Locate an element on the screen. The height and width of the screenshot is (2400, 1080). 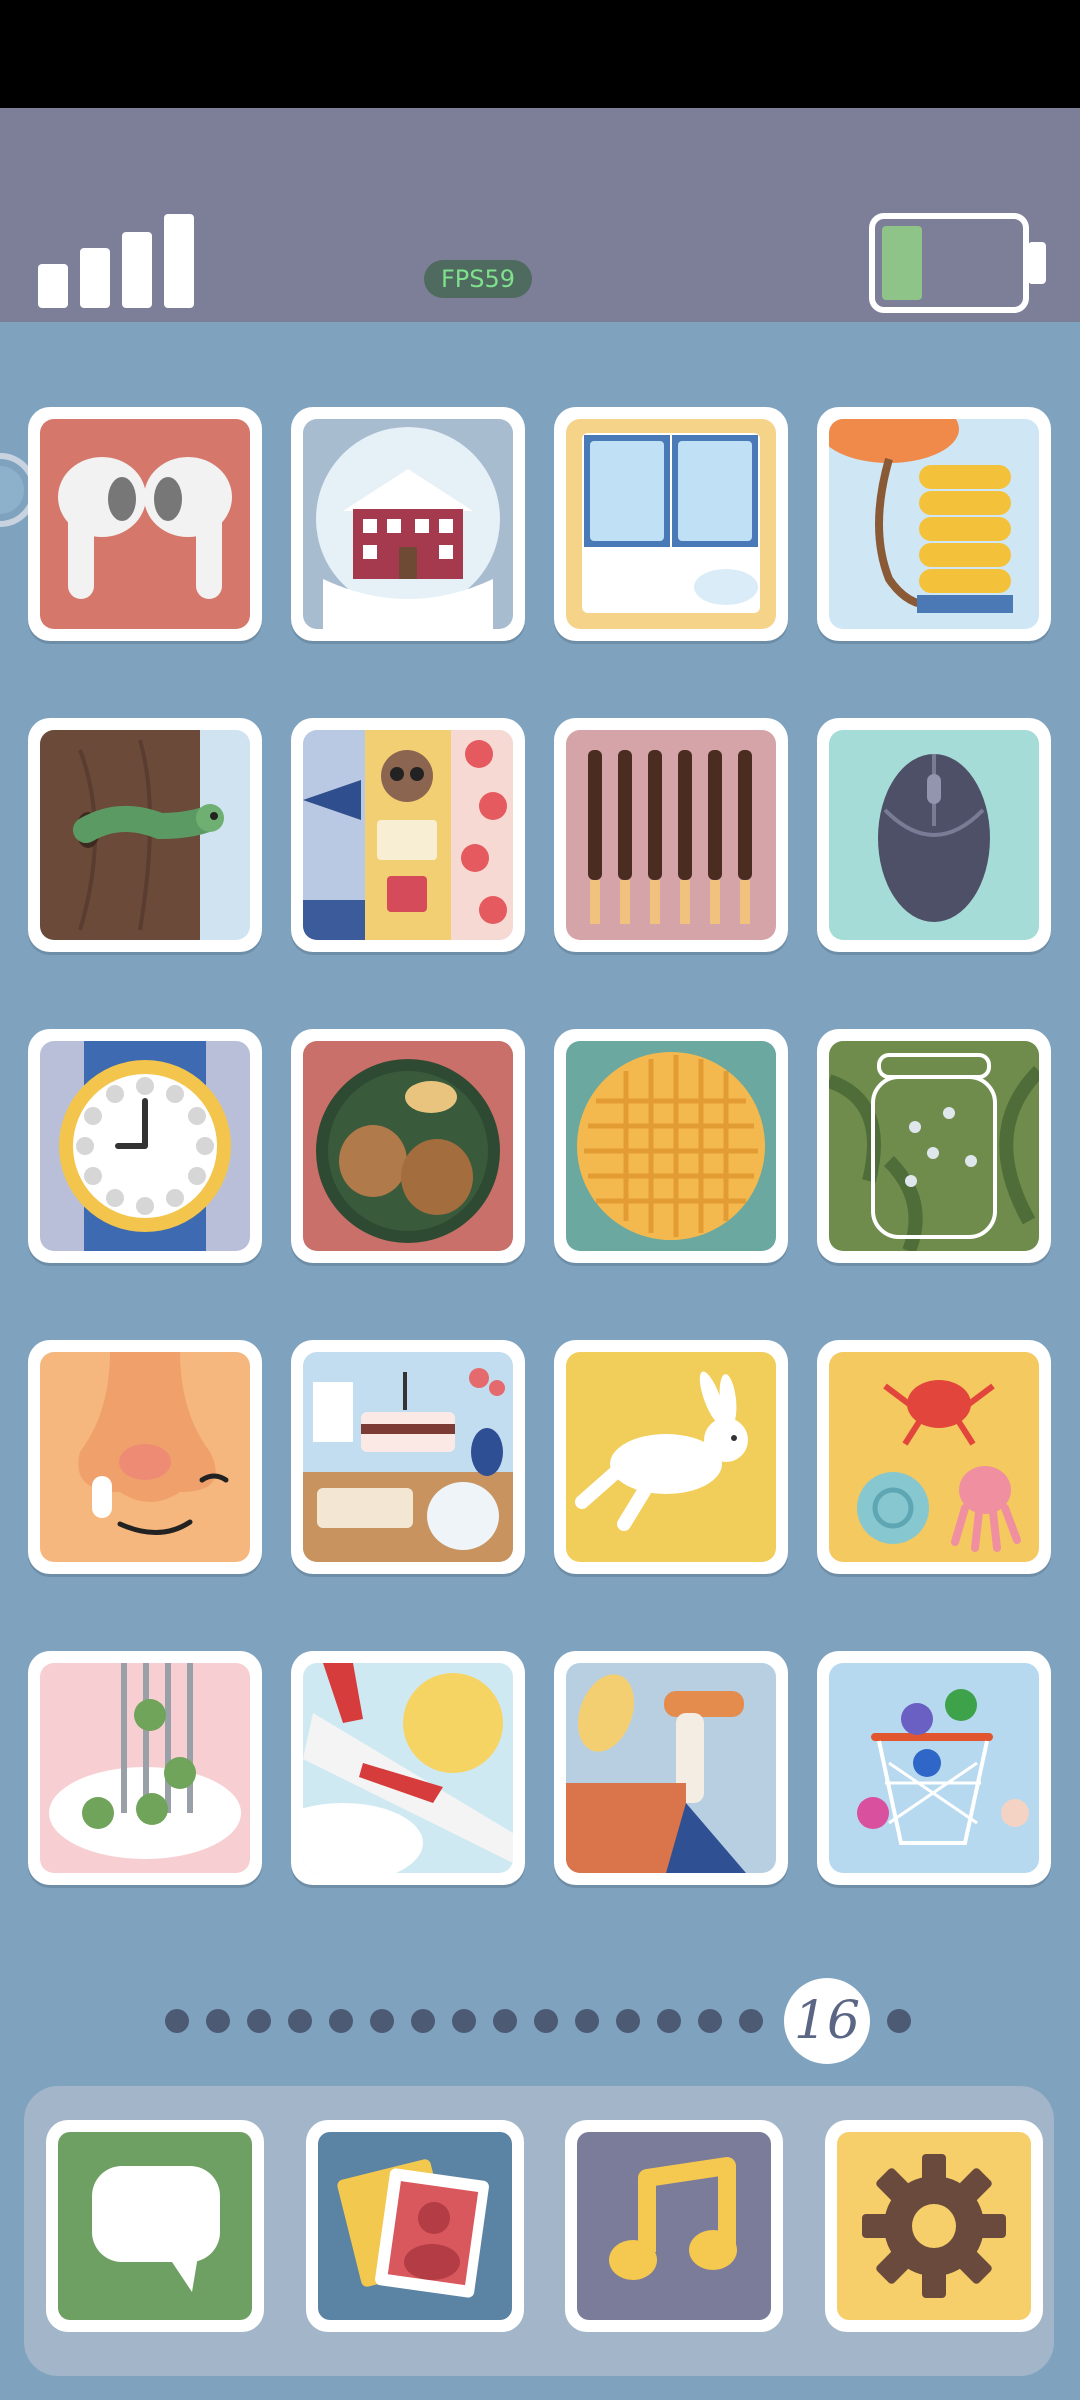
waffle-icon is located at coordinates (671, 1146).